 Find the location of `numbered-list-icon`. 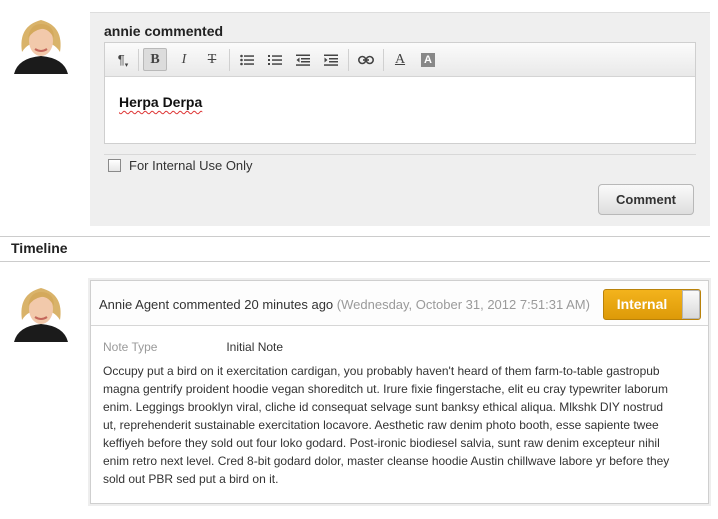

numbered-list-icon is located at coordinates (275, 59).